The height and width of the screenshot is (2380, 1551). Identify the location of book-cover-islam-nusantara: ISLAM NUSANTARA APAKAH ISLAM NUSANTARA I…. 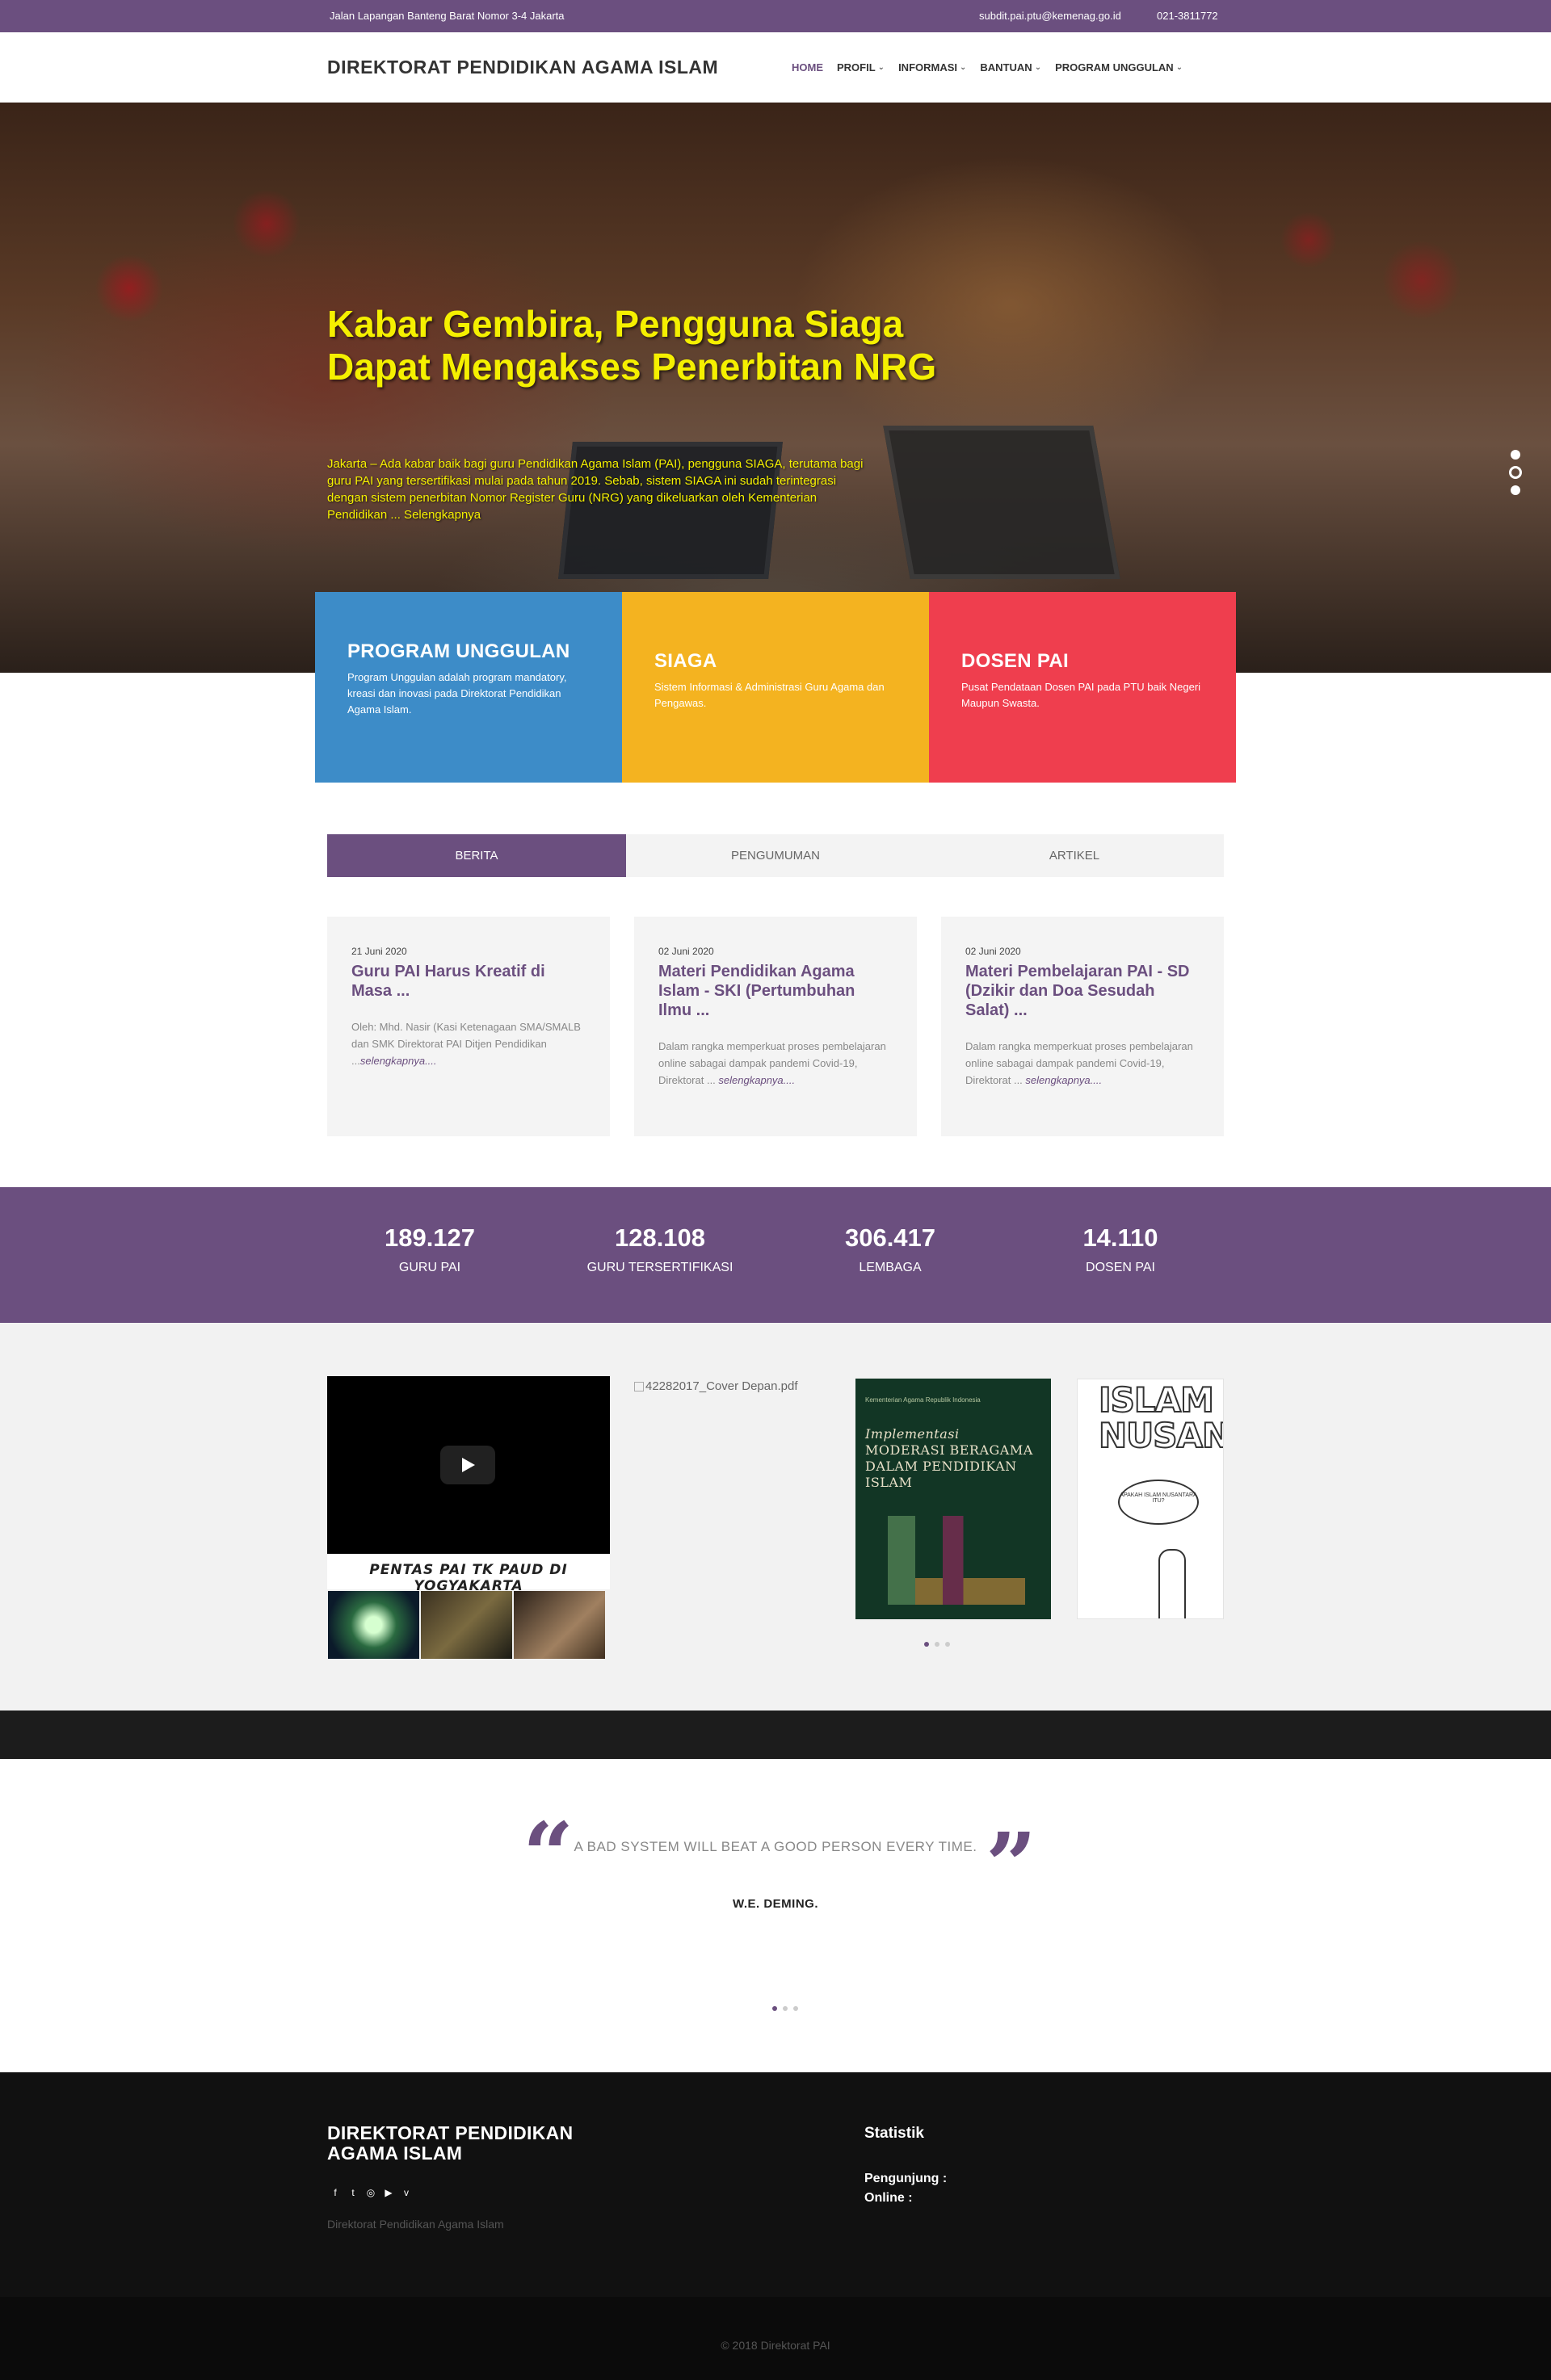
(1151, 1499).